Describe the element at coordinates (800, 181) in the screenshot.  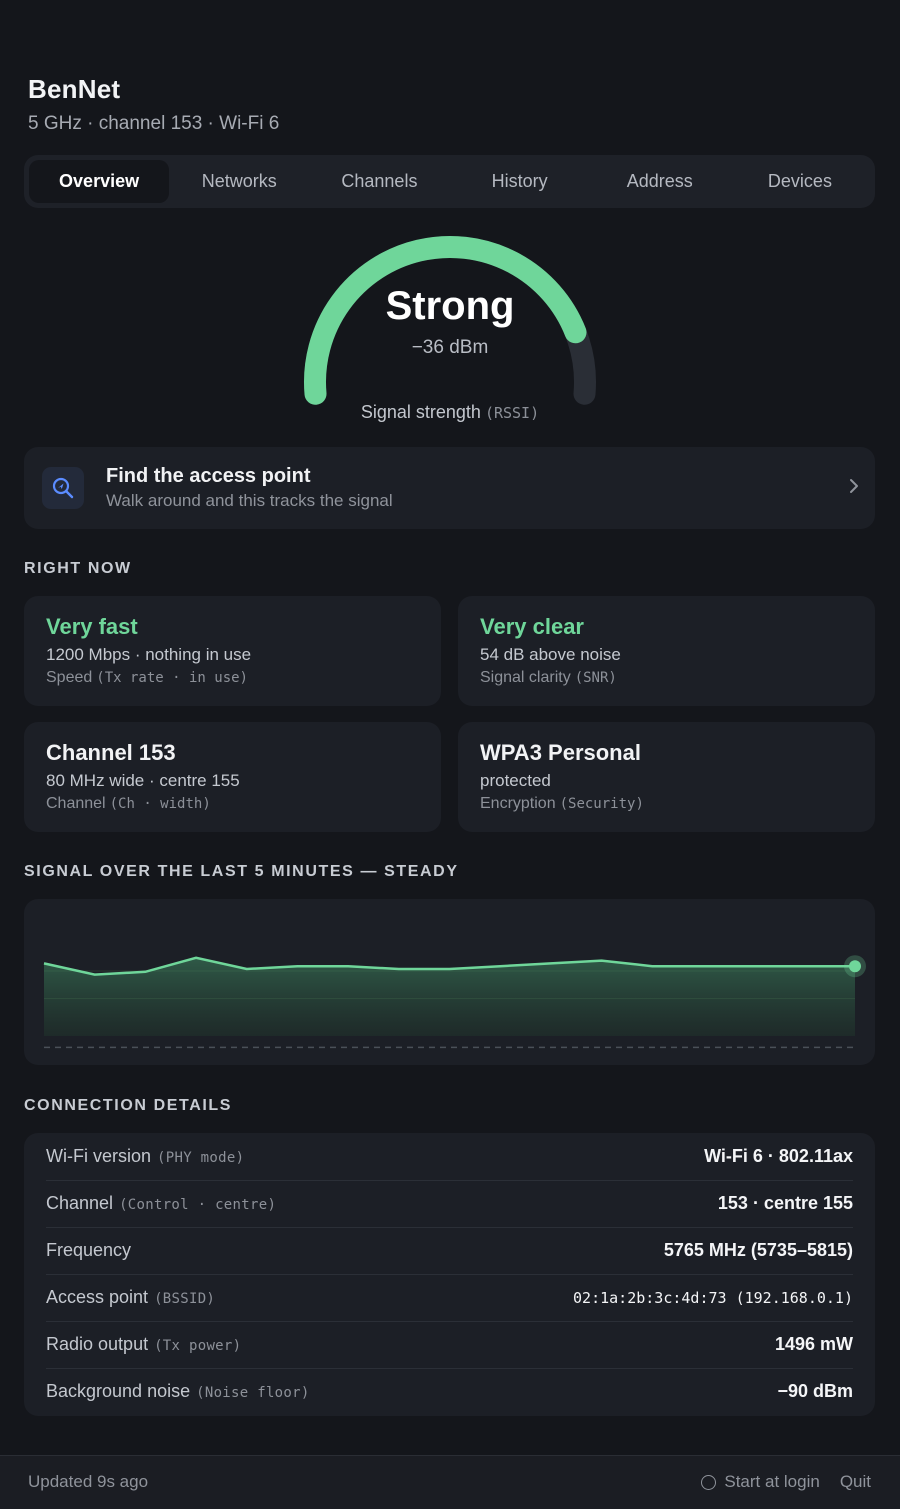
I see `tab-devices: Devices` at that location.